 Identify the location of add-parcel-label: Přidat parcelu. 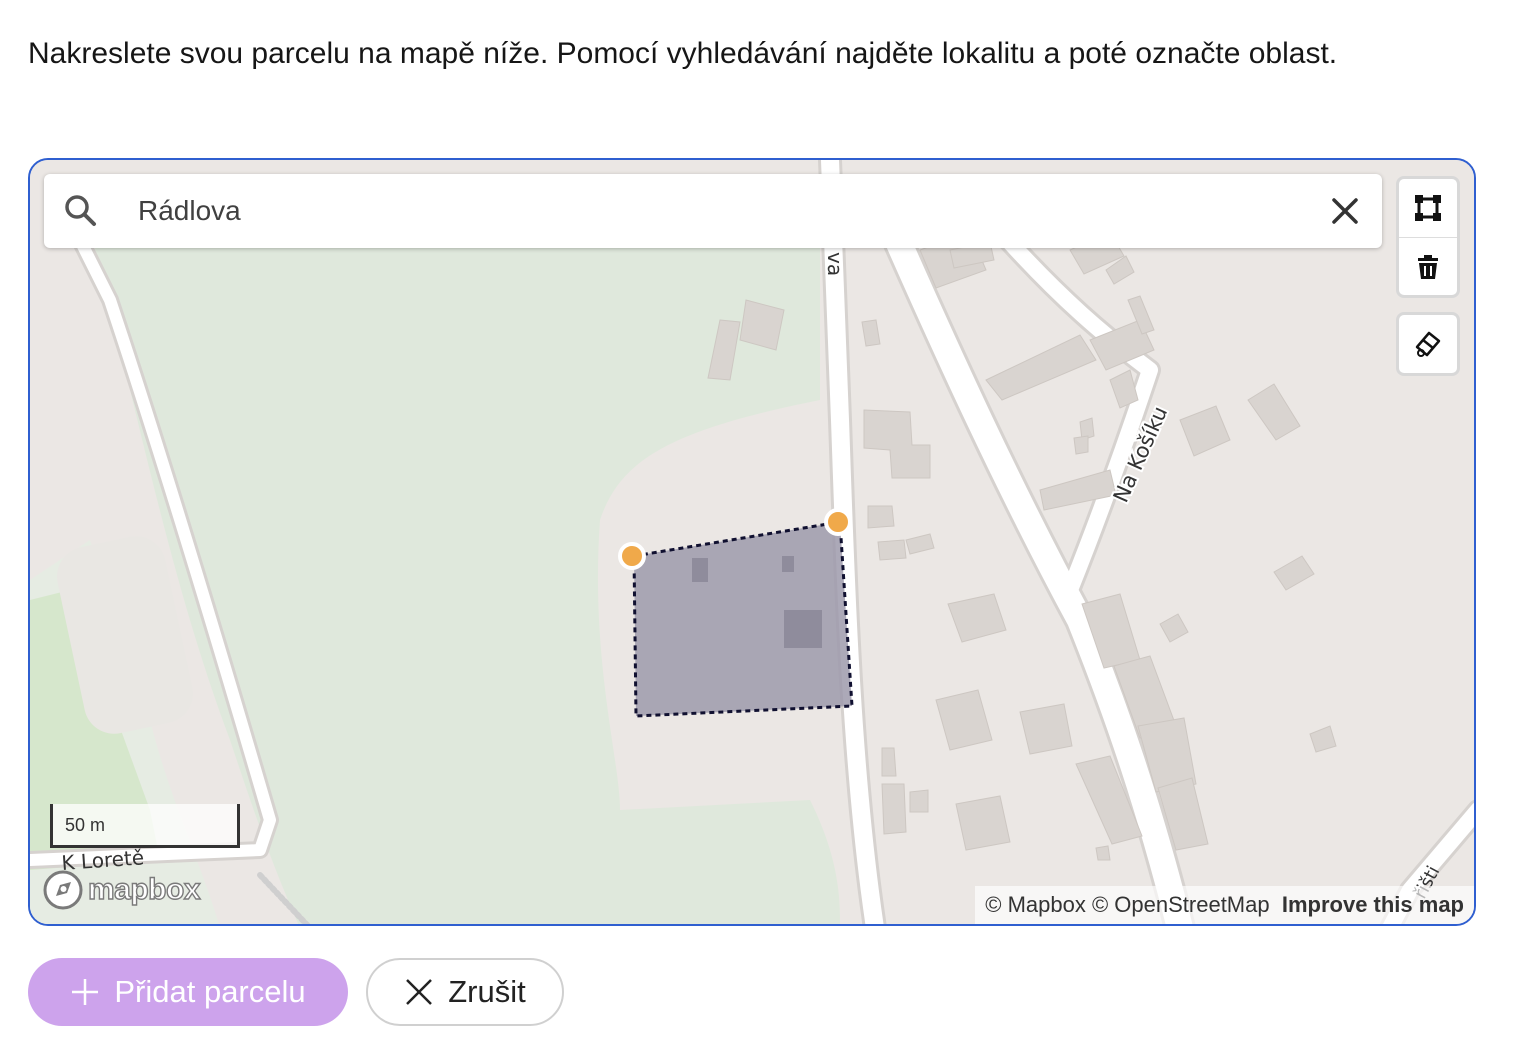
(210, 991).